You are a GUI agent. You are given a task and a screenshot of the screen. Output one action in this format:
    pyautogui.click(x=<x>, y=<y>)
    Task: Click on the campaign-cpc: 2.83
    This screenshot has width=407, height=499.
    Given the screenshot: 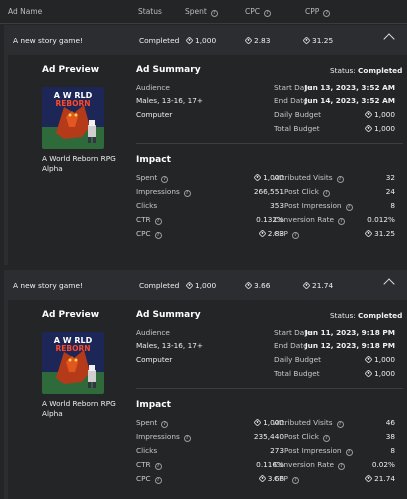 What is the action you would take?
    pyautogui.click(x=257, y=40)
    